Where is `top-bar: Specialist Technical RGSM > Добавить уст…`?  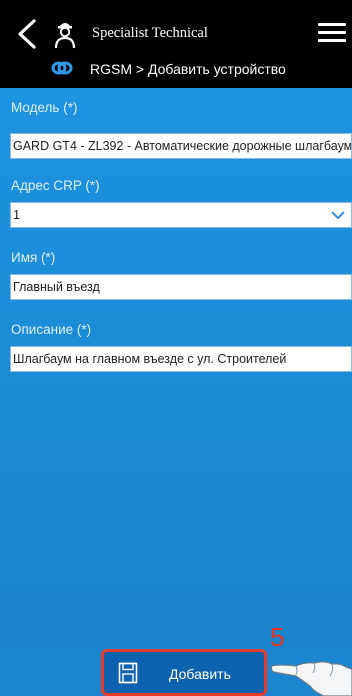
top-bar: Specialist Technical RGSM > Добавить уст… is located at coordinates (176, 44).